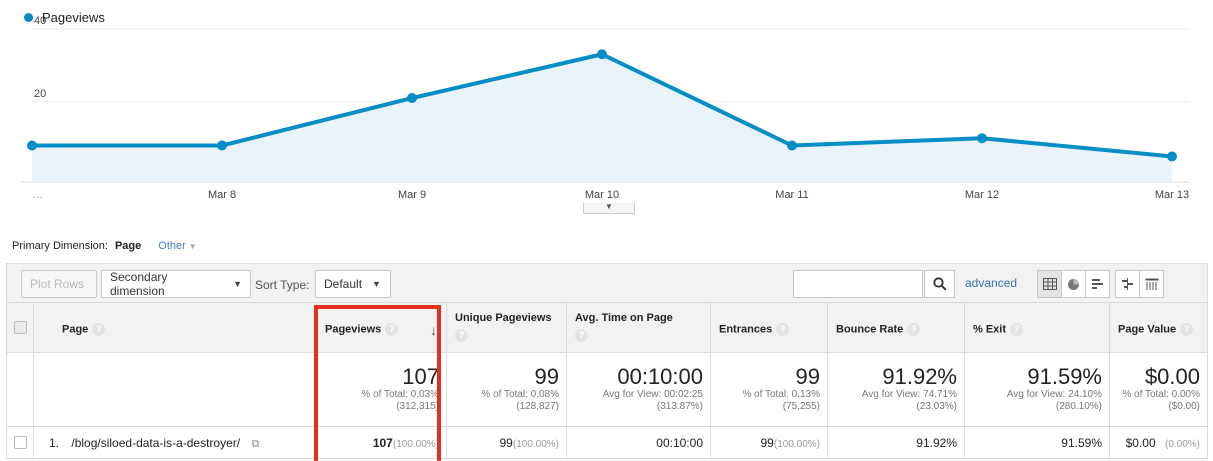 The height and width of the screenshot is (461, 1213). What do you see at coordinates (791, 195) in the screenshot?
I see `x-tick-label: Mar 11` at bounding box center [791, 195].